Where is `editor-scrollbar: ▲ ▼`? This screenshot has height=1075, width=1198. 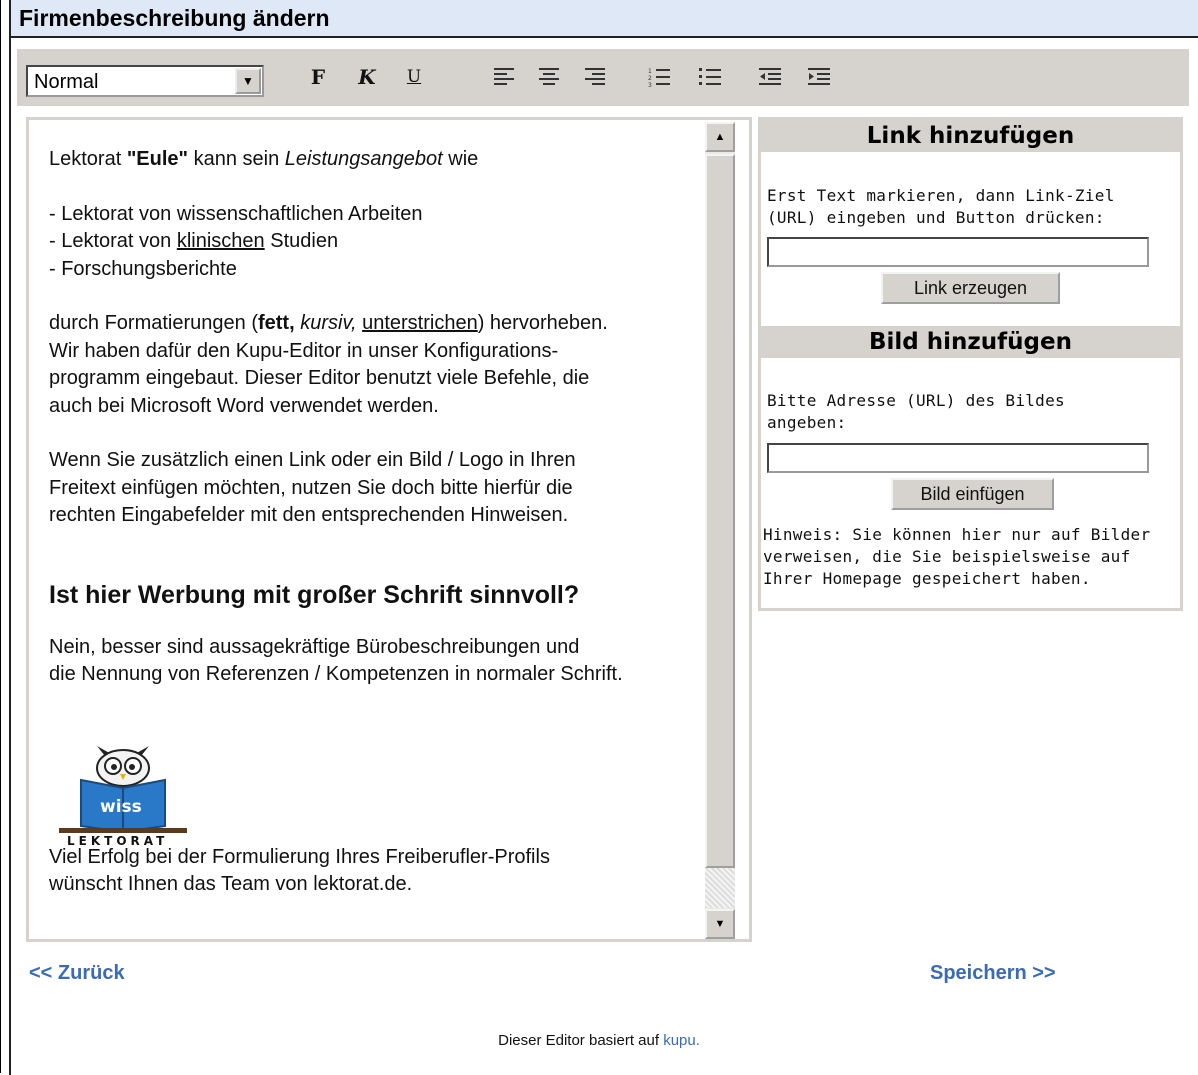 editor-scrollbar: ▲ ▼ is located at coordinates (720, 530).